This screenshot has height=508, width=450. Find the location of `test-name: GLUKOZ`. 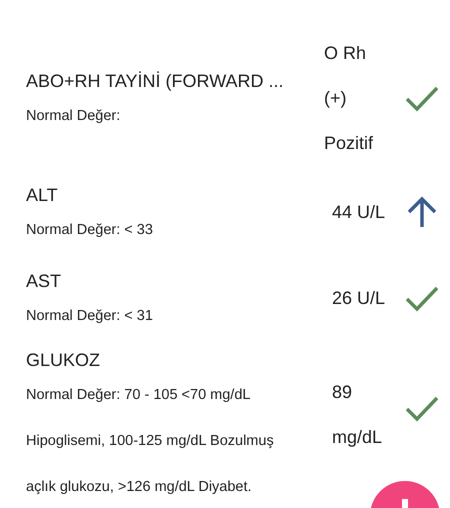

test-name: GLUKOZ is located at coordinates (64, 360).